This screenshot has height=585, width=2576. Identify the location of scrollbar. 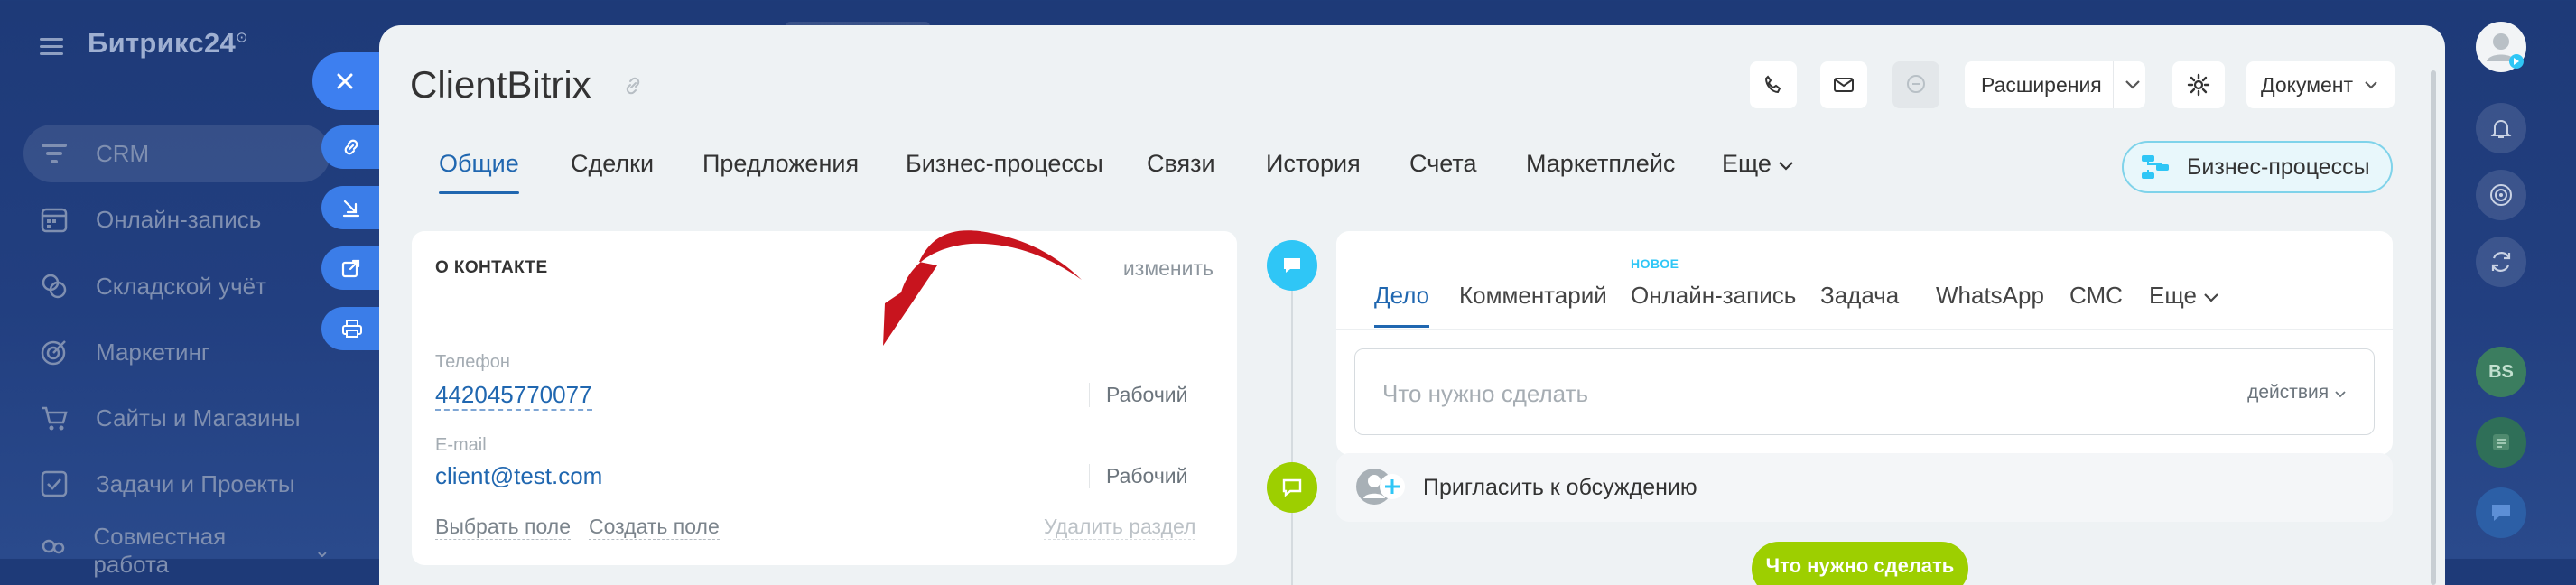
(2433, 327).